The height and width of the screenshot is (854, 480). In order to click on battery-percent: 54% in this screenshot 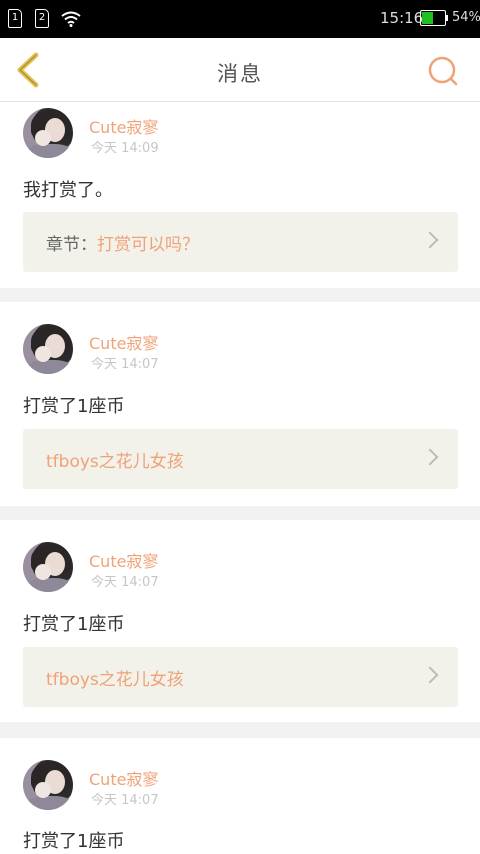, I will do `click(466, 17)`.